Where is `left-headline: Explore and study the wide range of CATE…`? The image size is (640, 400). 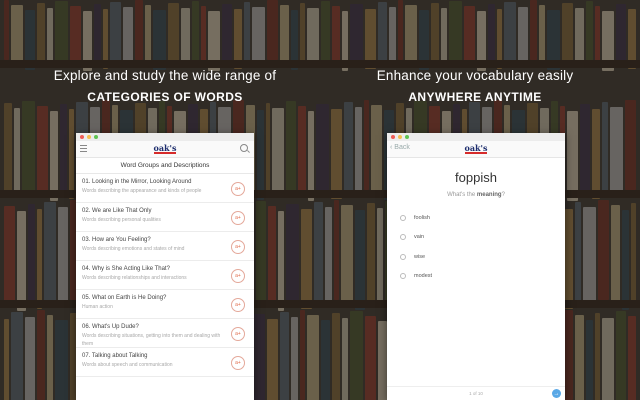
left-headline: Explore and study the wide range of CATE… is located at coordinates (165, 86).